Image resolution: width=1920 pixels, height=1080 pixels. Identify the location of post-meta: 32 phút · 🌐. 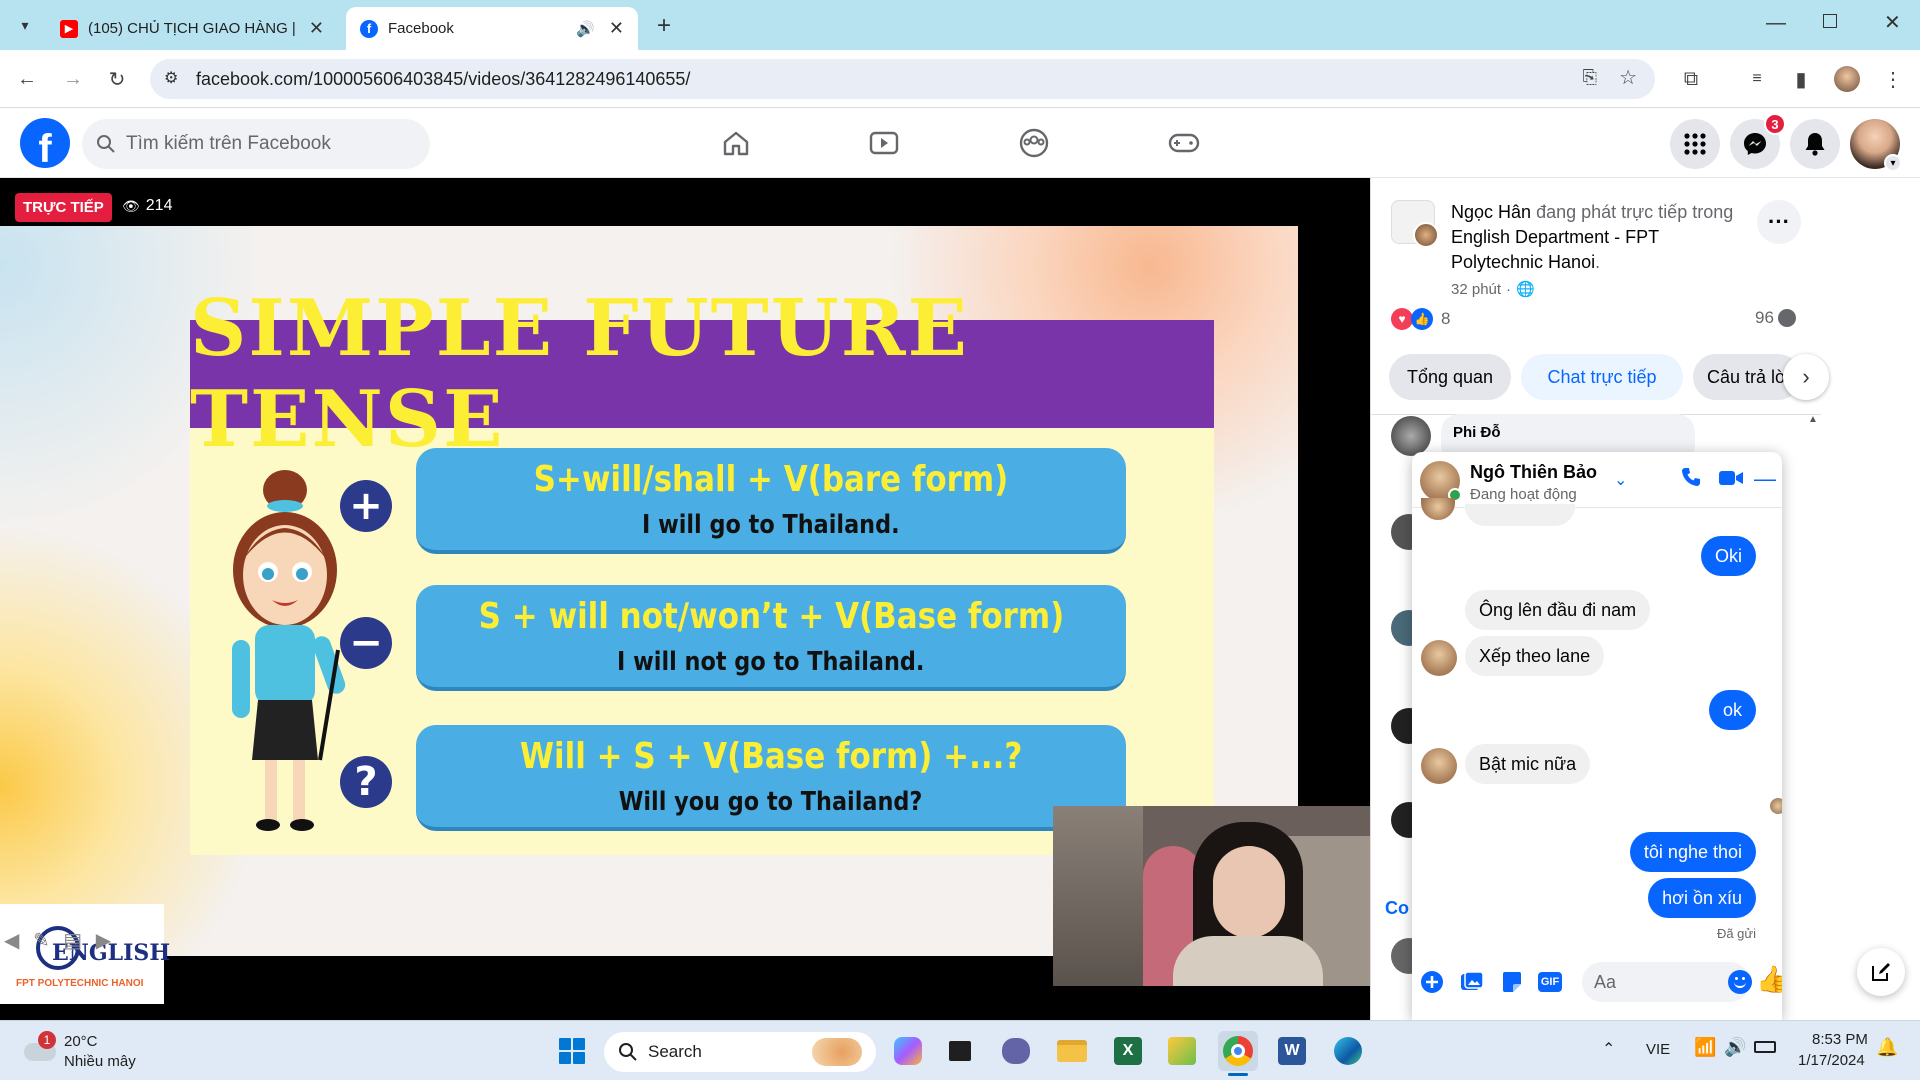
(1493, 289).